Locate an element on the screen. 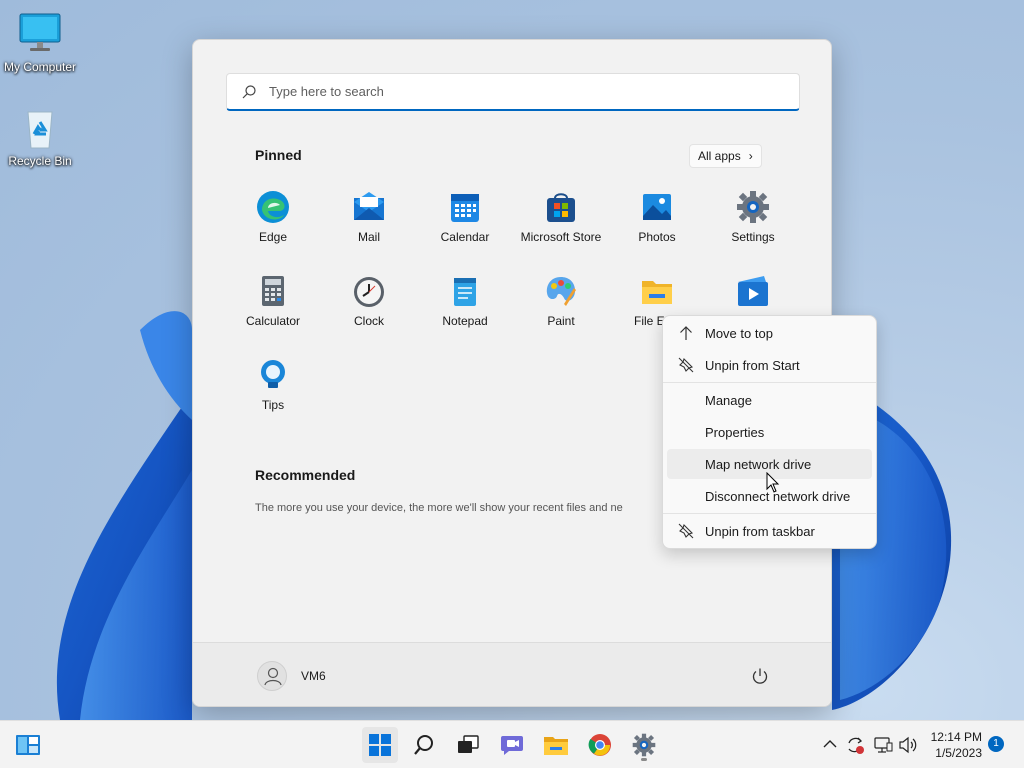 The width and height of the screenshot is (1024, 768). pinned-app-tips: Tips is located at coordinates (273, 388).